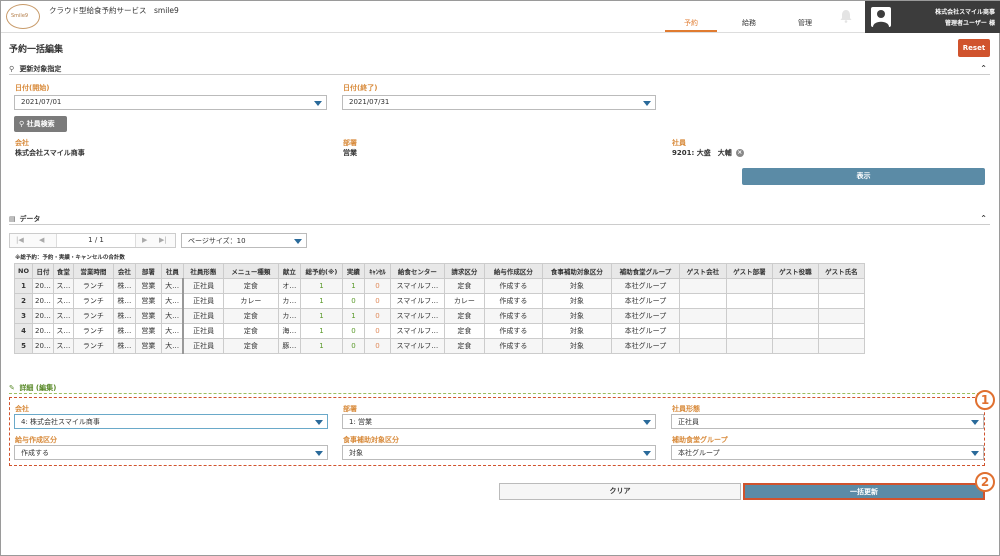 Image resolution: width=1000 pixels, height=556 pixels. Describe the element at coordinates (40, 124) in the screenshot. I see `employee-search-button: ⚲ 社員検索` at that location.